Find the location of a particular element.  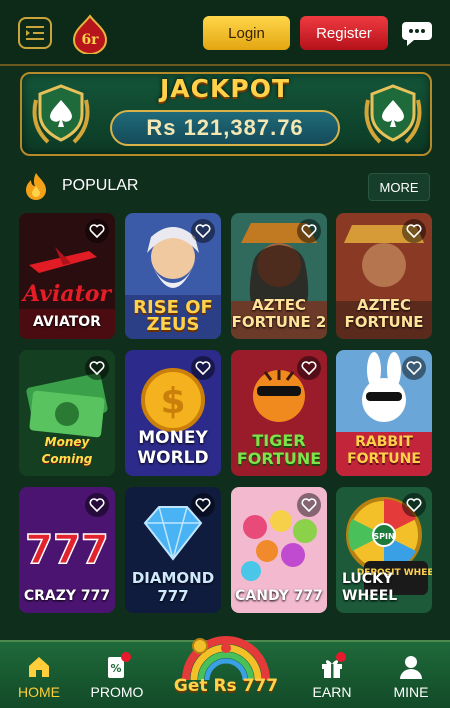

game-title: AZTEC FORTUNE 2 is located at coordinates (279, 313).